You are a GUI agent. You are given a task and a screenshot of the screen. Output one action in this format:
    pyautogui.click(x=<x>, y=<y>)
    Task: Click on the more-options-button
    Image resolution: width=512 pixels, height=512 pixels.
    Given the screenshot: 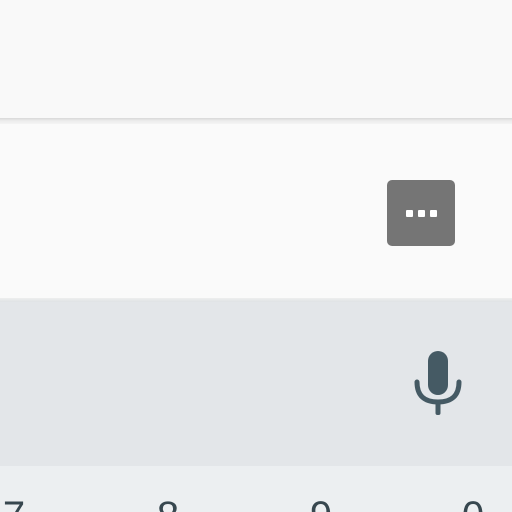 What is the action you would take?
    pyautogui.click(x=421, y=213)
    